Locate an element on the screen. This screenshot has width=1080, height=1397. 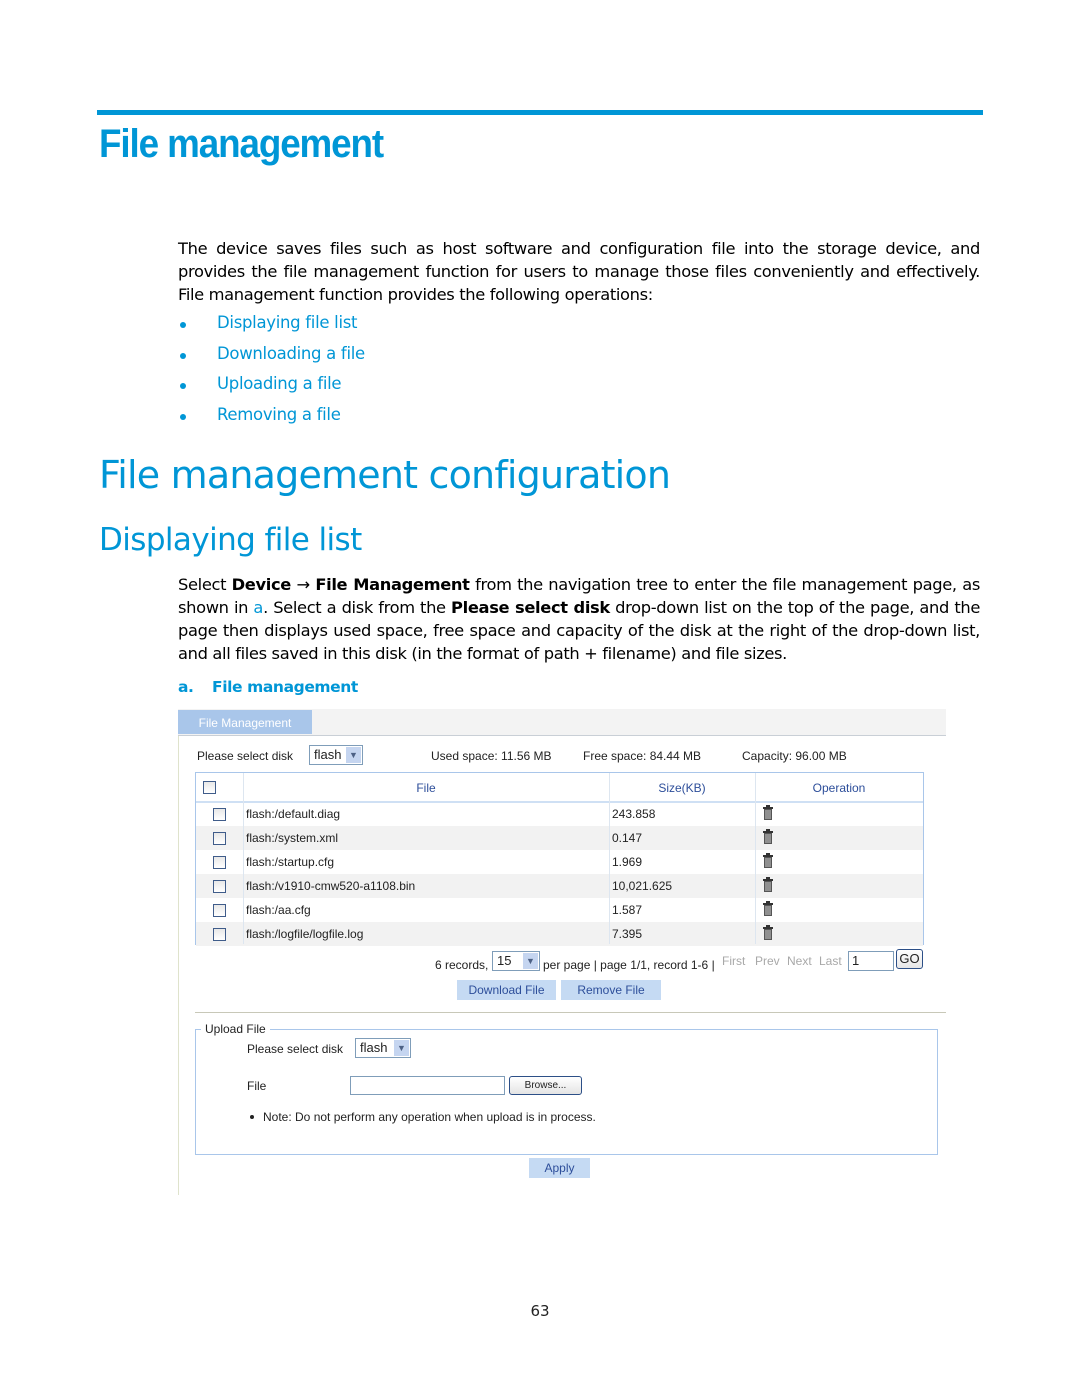
file-name: flash:/system.xml is located at coordinates (292, 838).